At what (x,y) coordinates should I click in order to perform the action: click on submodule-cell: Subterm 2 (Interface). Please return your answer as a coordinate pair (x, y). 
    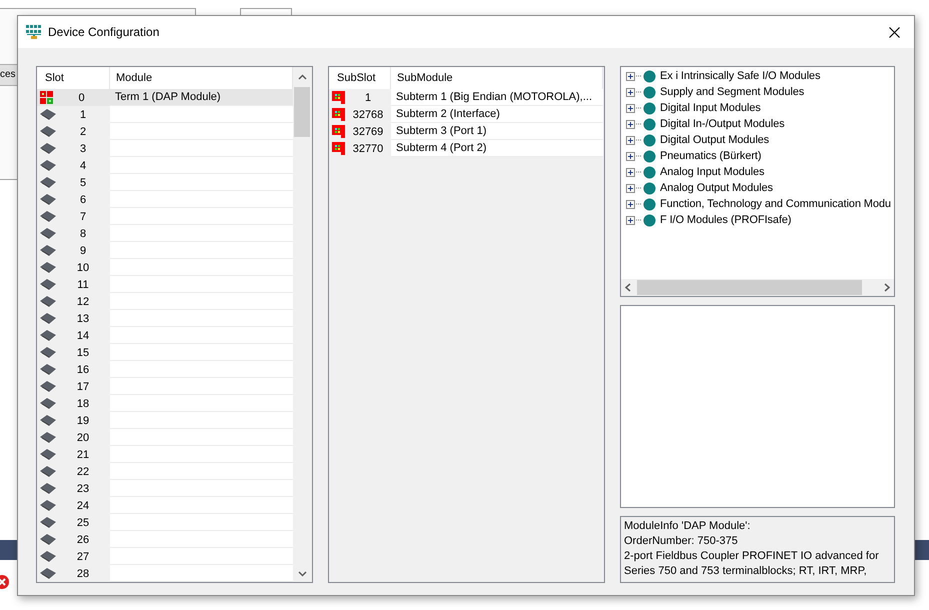
    Looking at the image, I should click on (497, 114).